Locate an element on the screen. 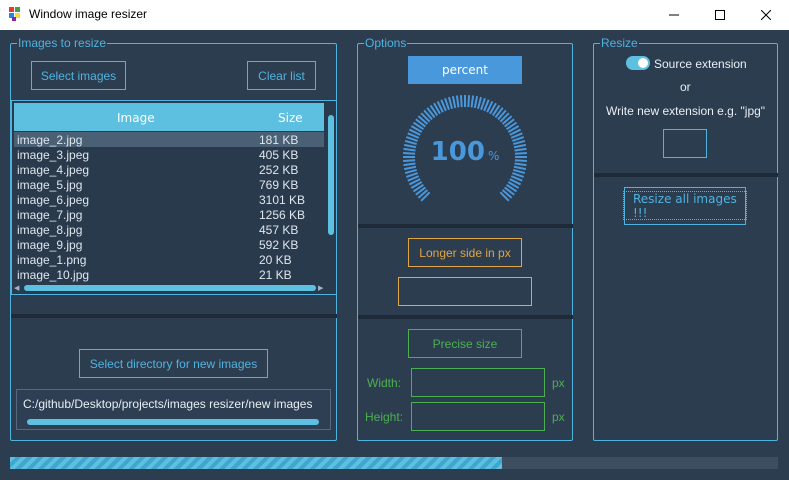  height-input is located at coordinates (478, 416).